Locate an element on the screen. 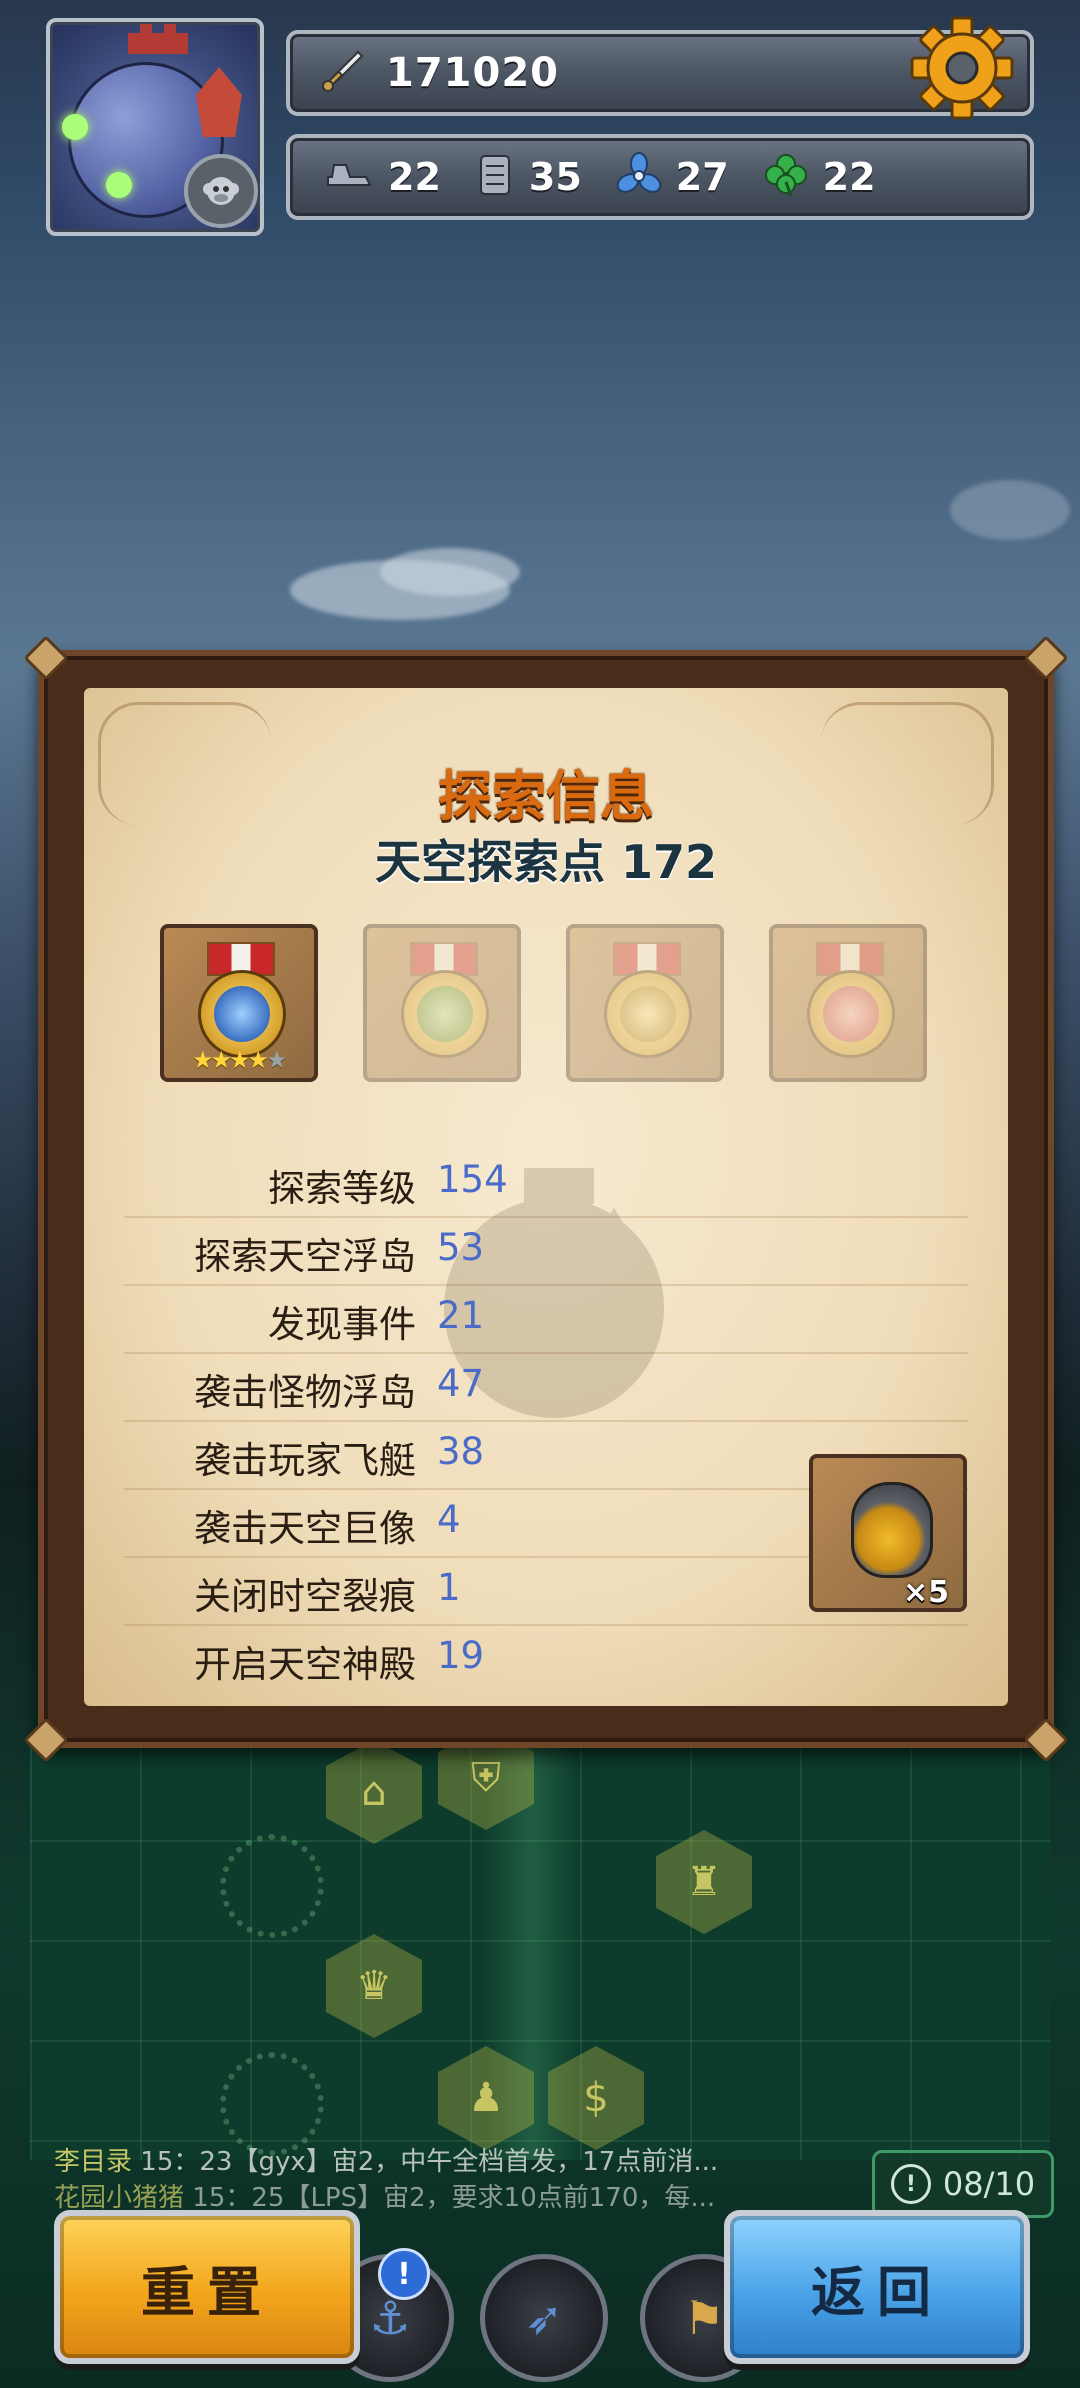 The height and width of the screenshot is (2388, 1080). stat-value: 4 is located at coordinates (449, 1519).